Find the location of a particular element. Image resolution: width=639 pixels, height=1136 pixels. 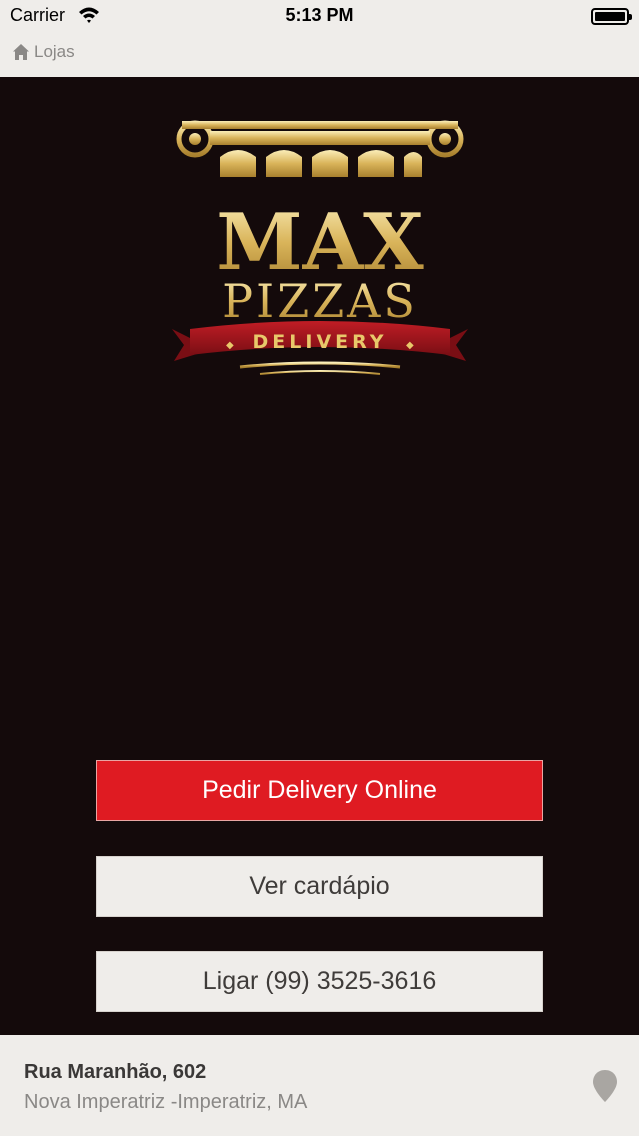

max-pizzas-logo: MAX PIZZAS DELIVERY ◆ ◆ is located at coordinates (320, 247).